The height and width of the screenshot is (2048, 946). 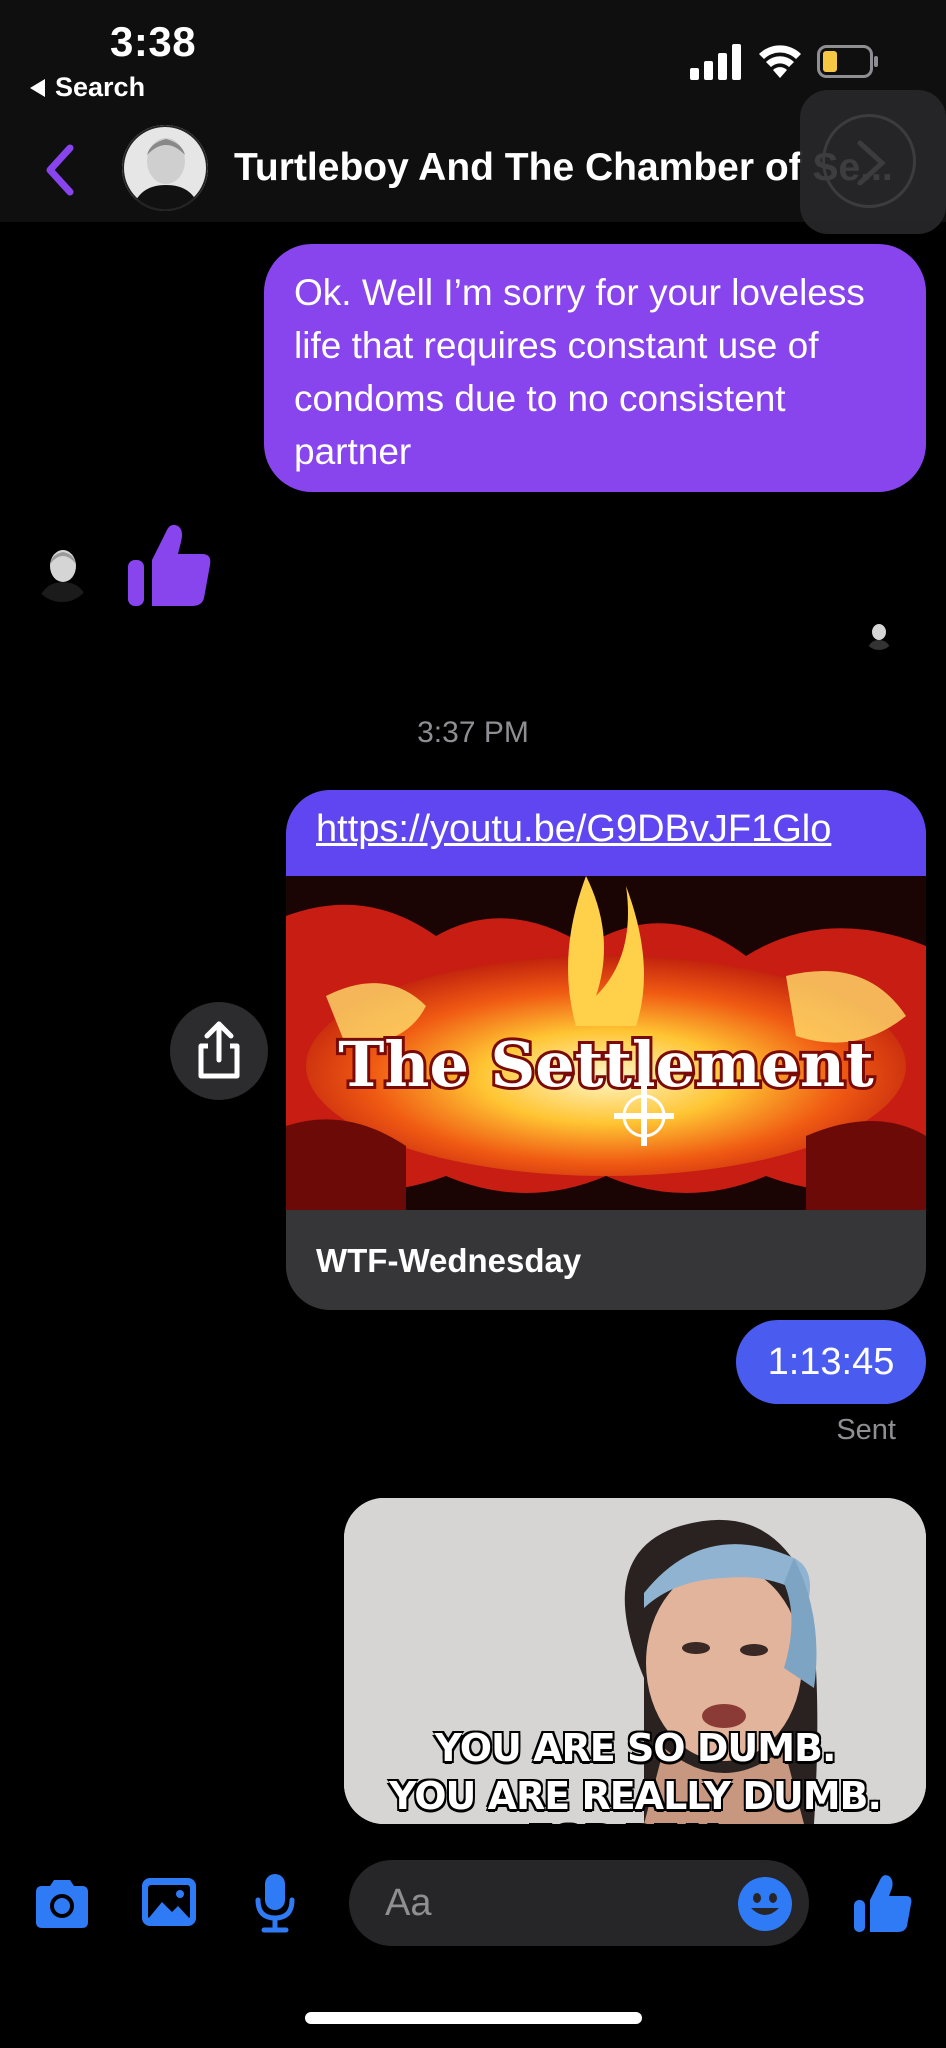 I want to click on cellular-signal-icon, so click(x=715, y=62).